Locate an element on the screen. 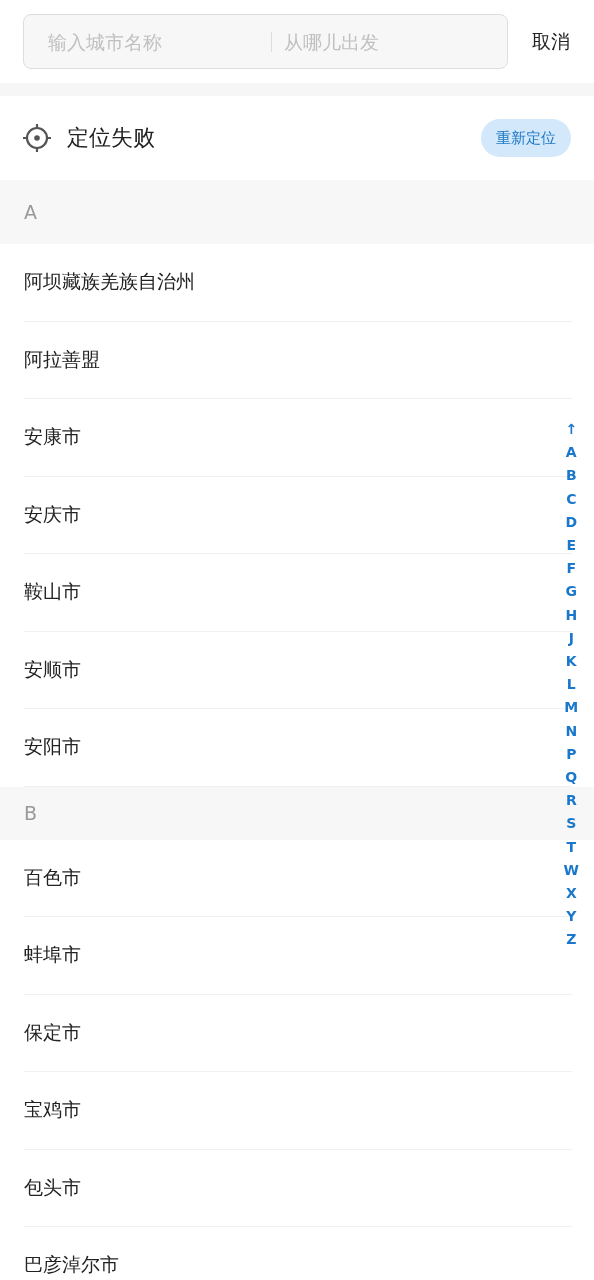 The height and width of the screenshot is (1280, 594). index-letter: H is located at coordinates (571, 615).